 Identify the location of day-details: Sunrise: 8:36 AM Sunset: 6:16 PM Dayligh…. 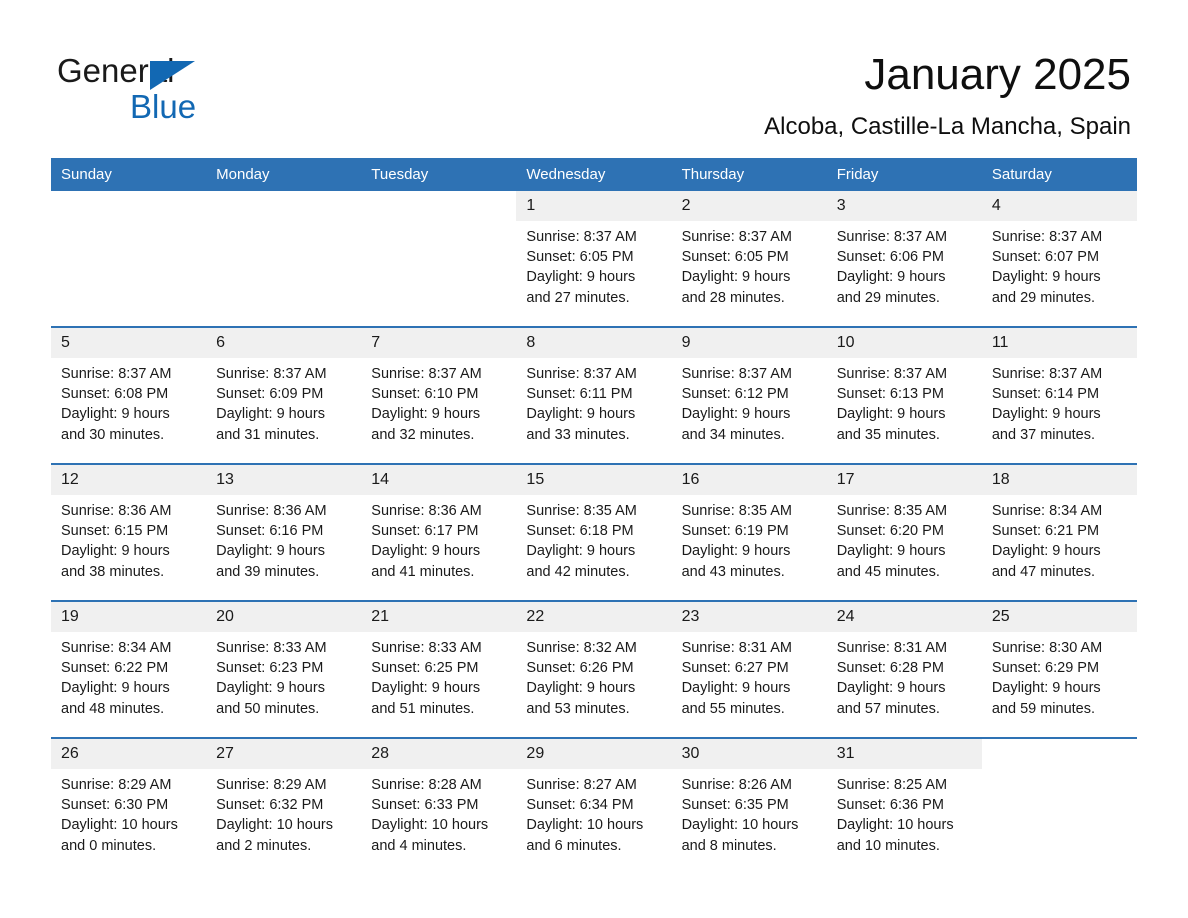
(283, 538).